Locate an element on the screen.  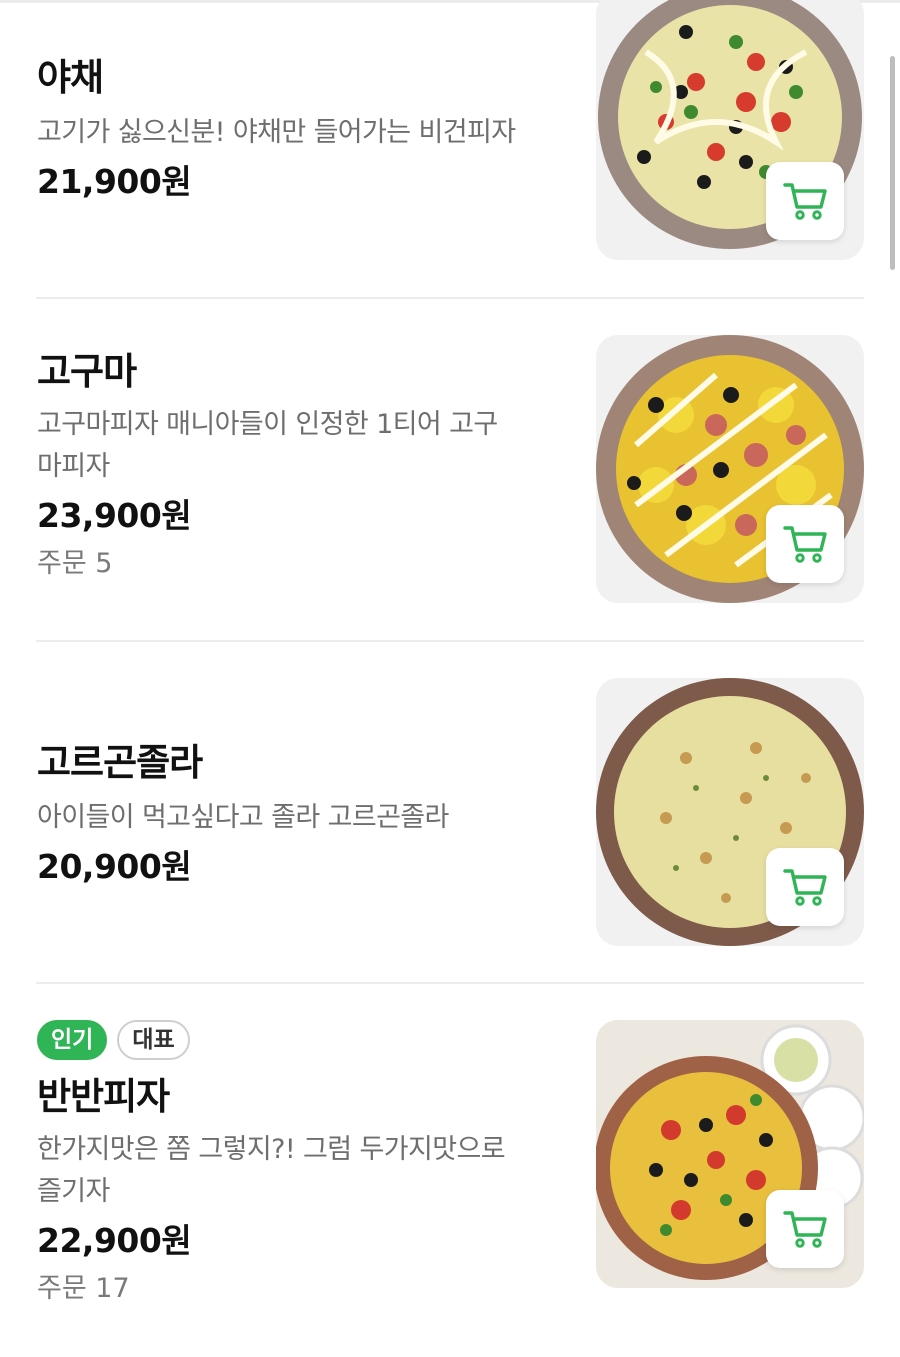
menu-item-description: 고구마피자 매니아들이 인정한 1티어 고구 is located at coordinates (267, 425).